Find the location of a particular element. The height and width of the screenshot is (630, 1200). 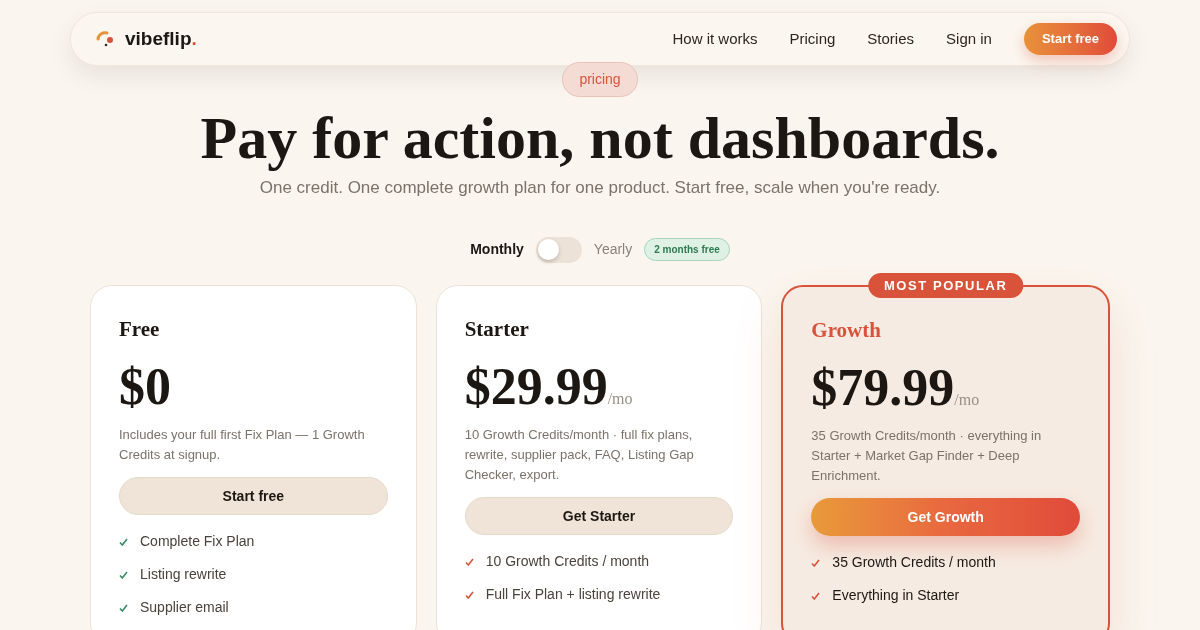

feature-text: Complete Fix Plan is located at coordinates (197, 541).